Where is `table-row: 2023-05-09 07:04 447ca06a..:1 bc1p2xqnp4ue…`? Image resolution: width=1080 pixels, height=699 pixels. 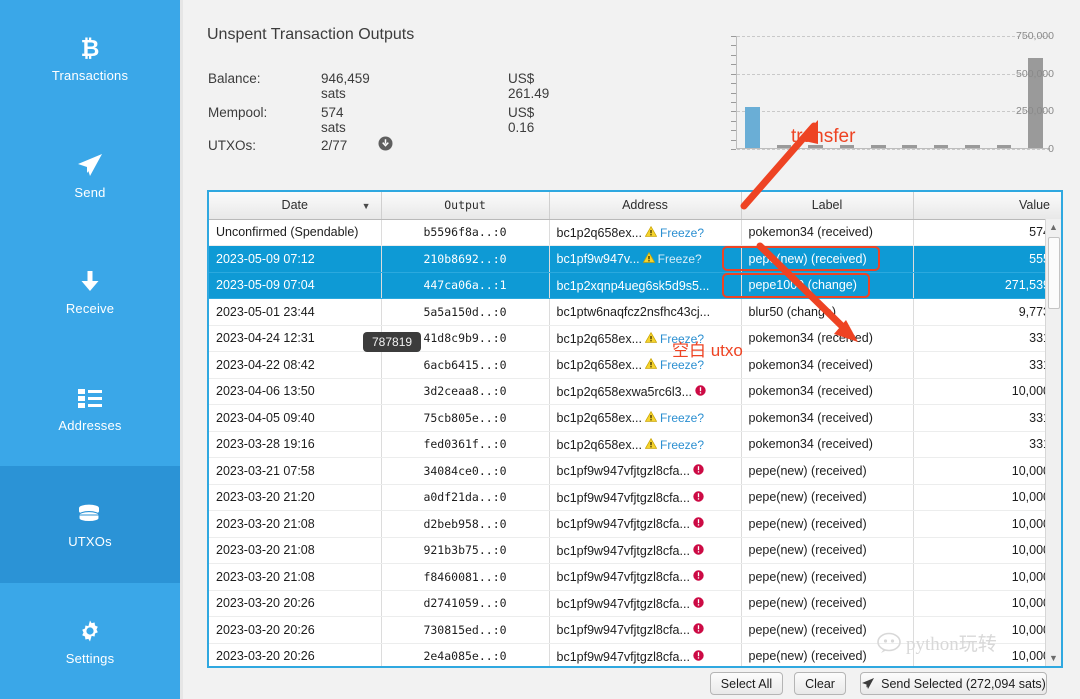
table-row: 2023-05-09 07:04 447ca06a..:1 bc1p2xqnp4ue… is located at coordinates (635, 285).